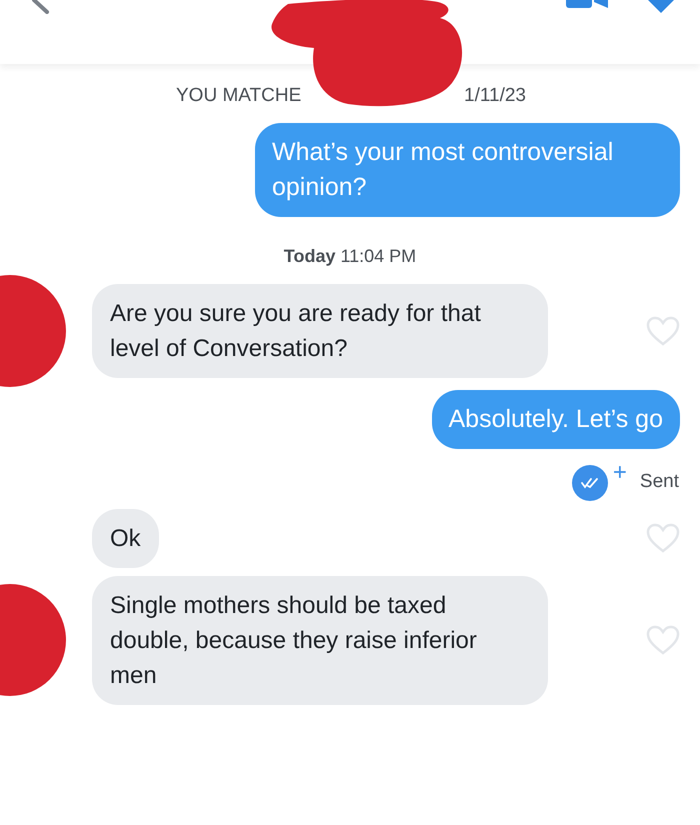 The height and width of the screenshot is (825, 700). Describe the element at coordinates (239, 96) in the screenshot. I see `match-notice: YOU MATCHE` at that location.